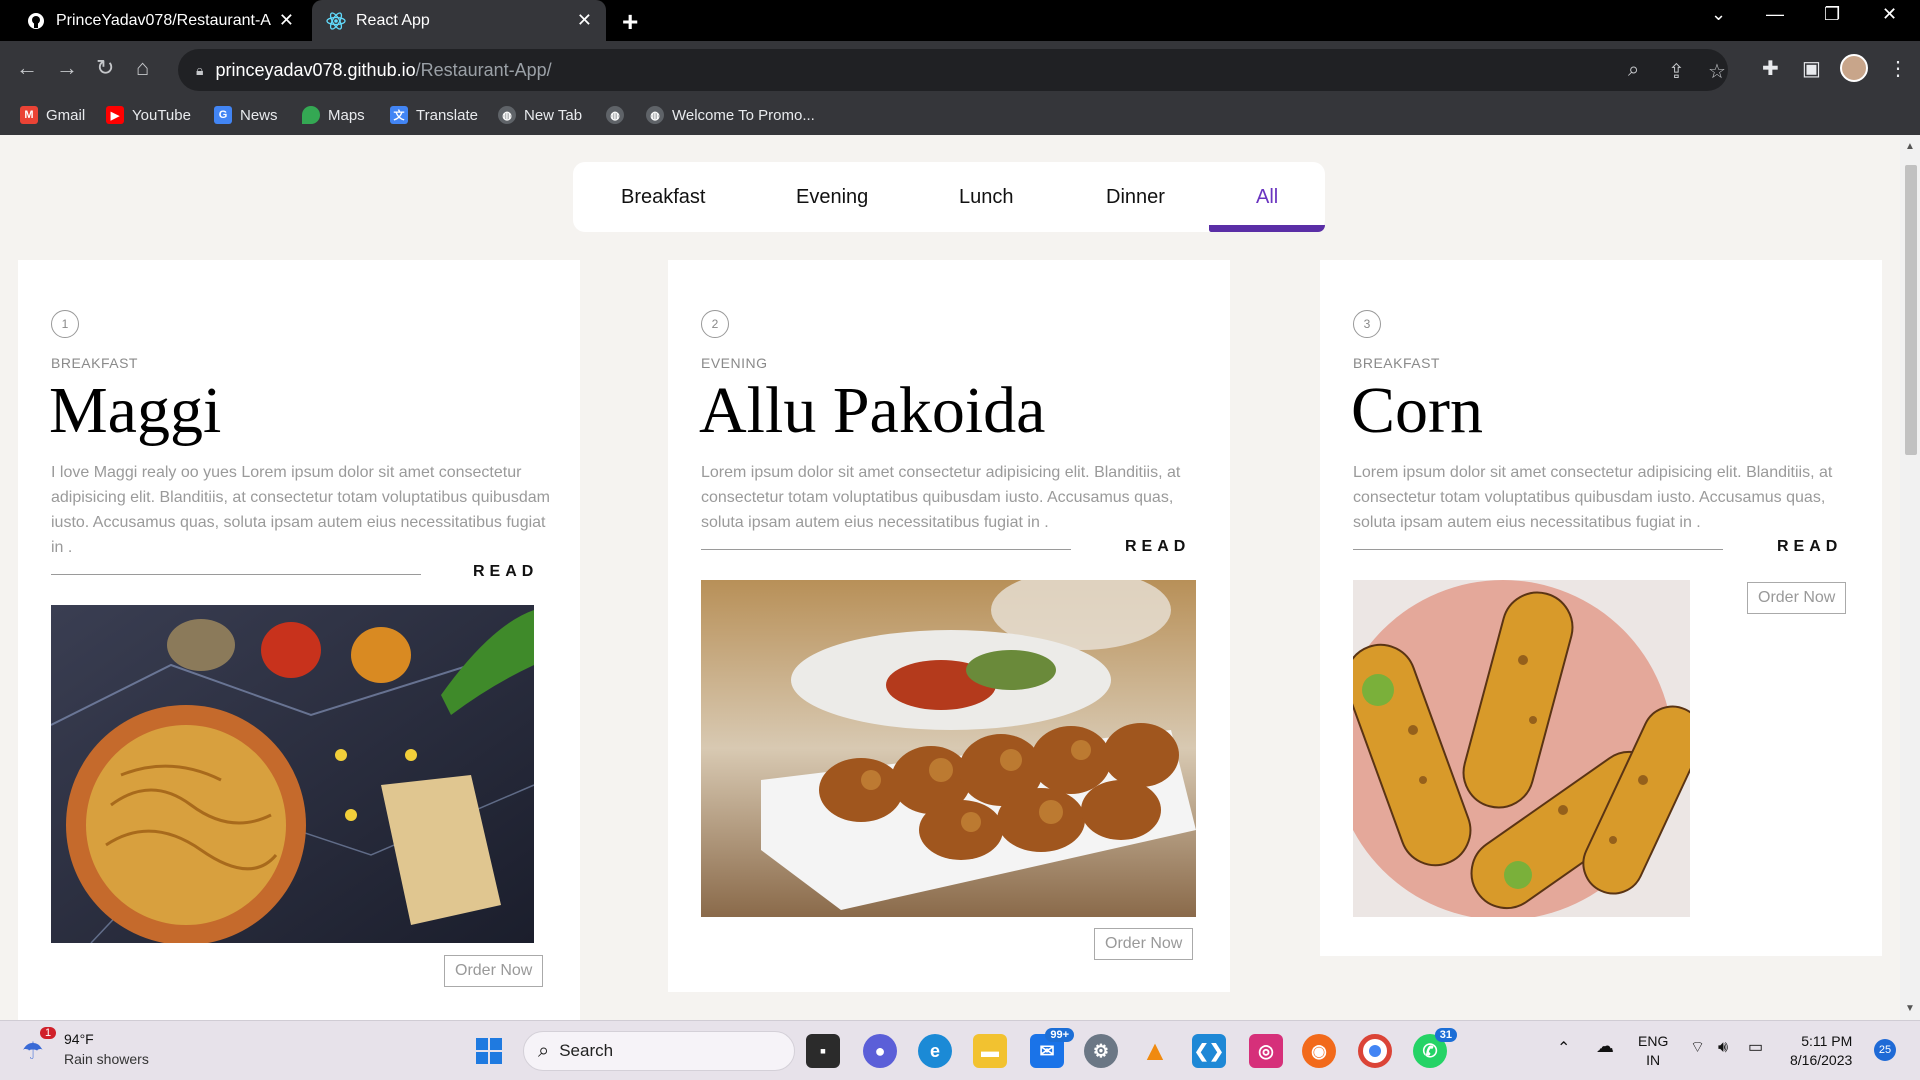 Image resolution: width=1920 pixels, height=1080 pixels. I want to click on forward-icon: →, so click(67, 68).